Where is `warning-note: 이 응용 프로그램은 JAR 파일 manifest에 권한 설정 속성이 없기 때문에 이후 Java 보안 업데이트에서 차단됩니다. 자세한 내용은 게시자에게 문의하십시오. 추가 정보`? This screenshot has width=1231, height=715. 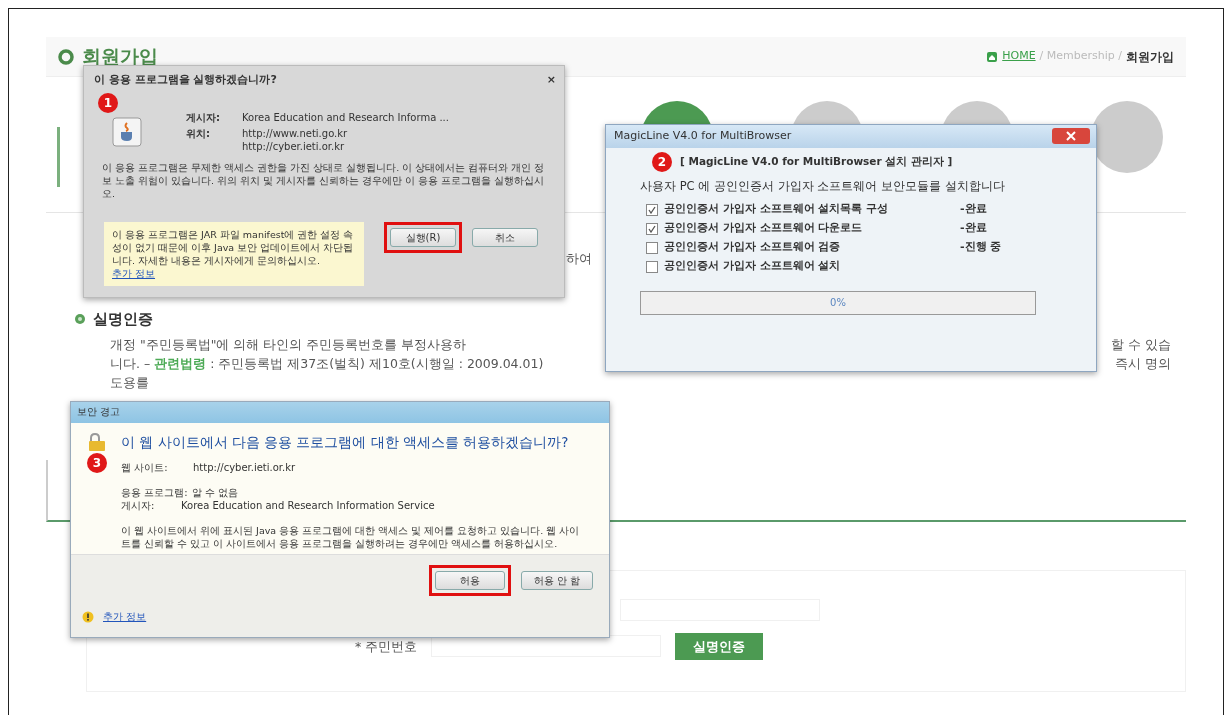 warning-note: 이 응용 프로그램은 JAR 파일 manifest에 권한 설정 속성이 없기 때문에 이후 Java 보안 업데이트에서 차단됩니다. 자세한 내용은 게시자에게 문의하십시오. 추가 정보 is located at coordinates (234, 253).